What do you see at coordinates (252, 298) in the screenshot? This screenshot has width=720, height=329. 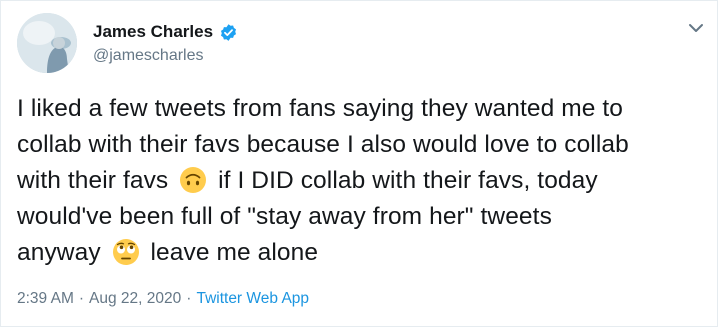 I see `tweet-source-link: Twitter Web App` at bounding box center [252, 298].